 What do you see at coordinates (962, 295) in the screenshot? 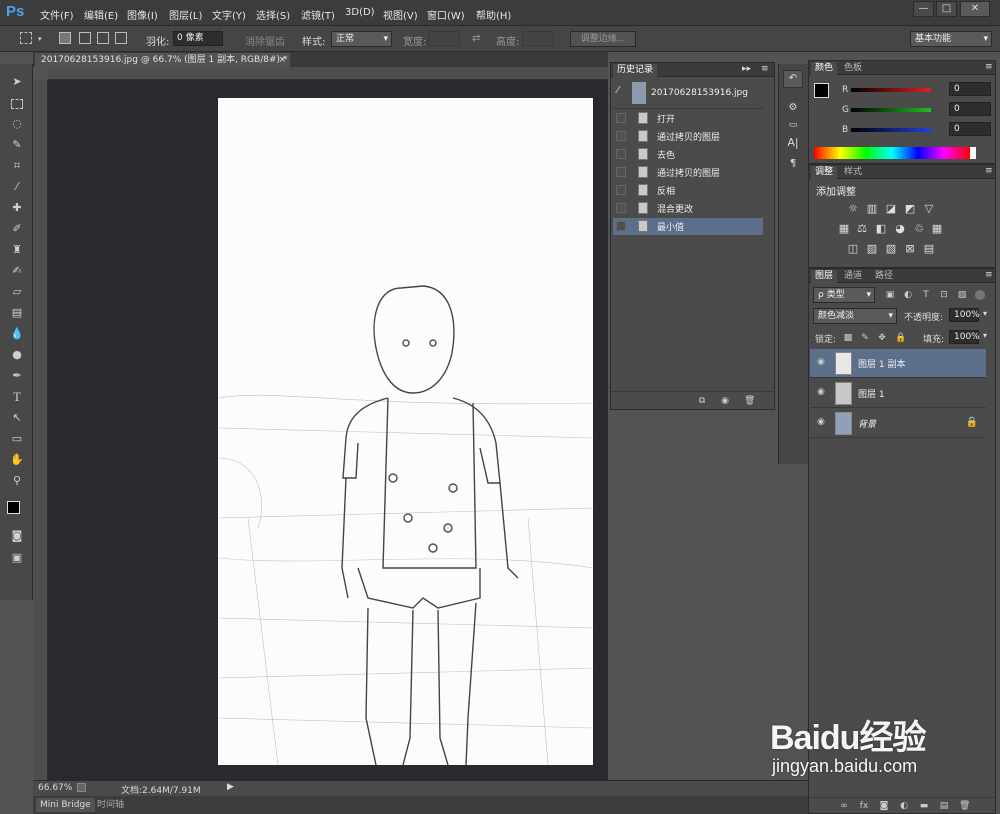
I see `filter-smart-icon: ▨` at bounding box center [962, 295].